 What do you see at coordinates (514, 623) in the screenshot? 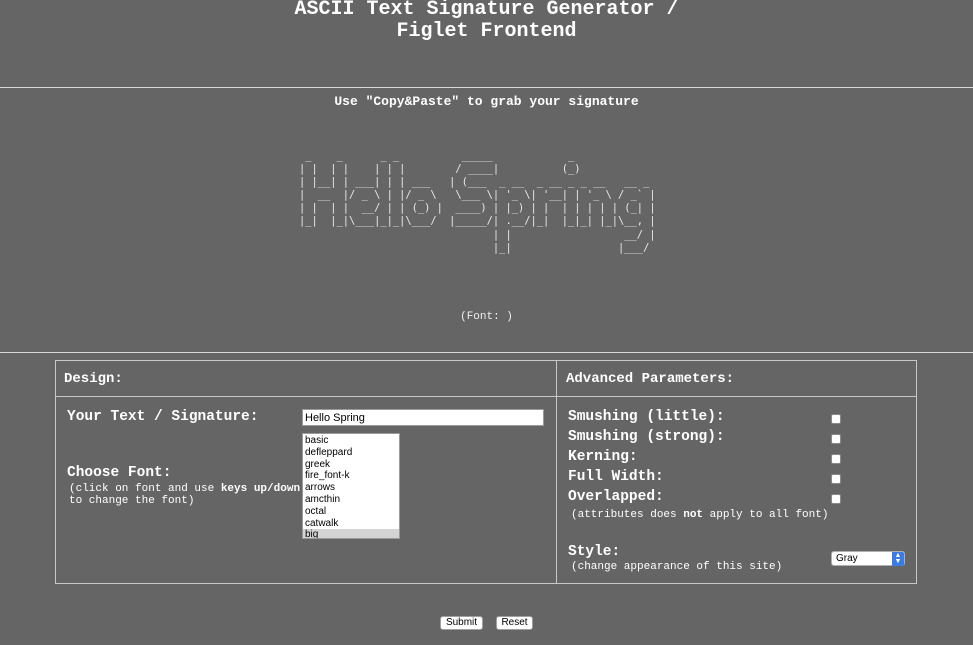
I see `reset-button: Reset` at bounding box center [514, 623].